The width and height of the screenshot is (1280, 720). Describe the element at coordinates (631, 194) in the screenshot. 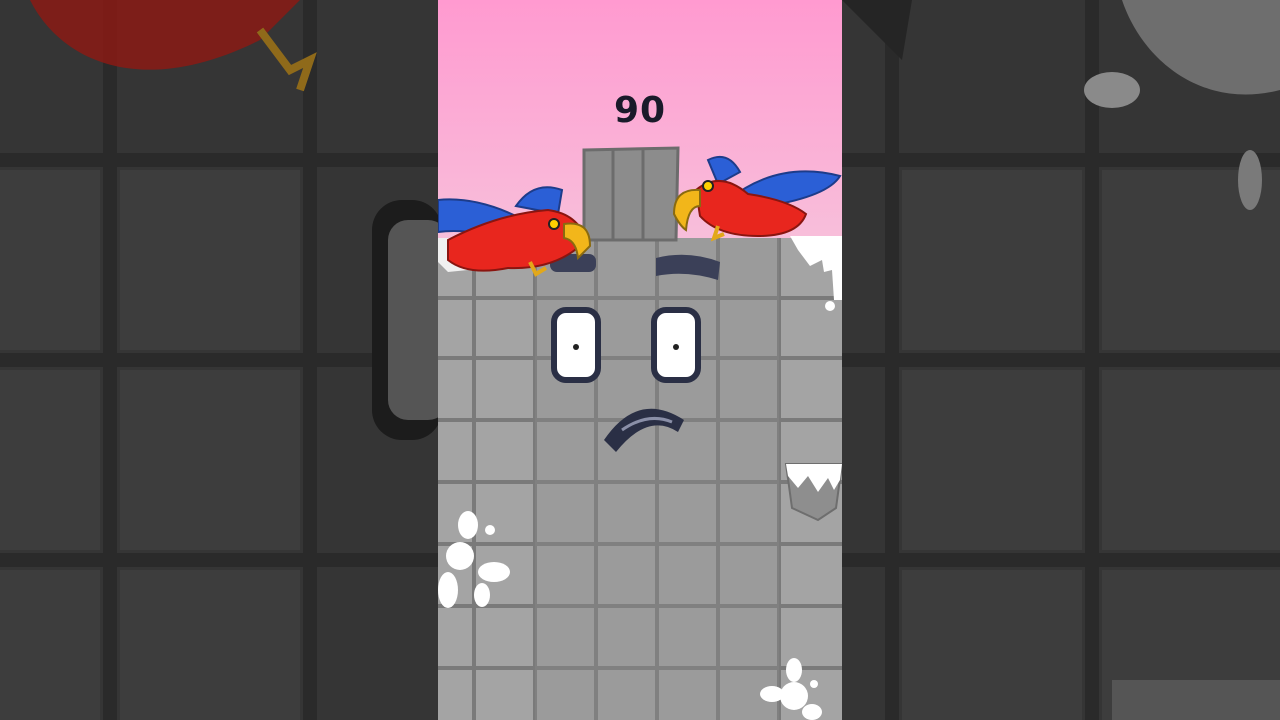

I see `hat-icon` at that location.